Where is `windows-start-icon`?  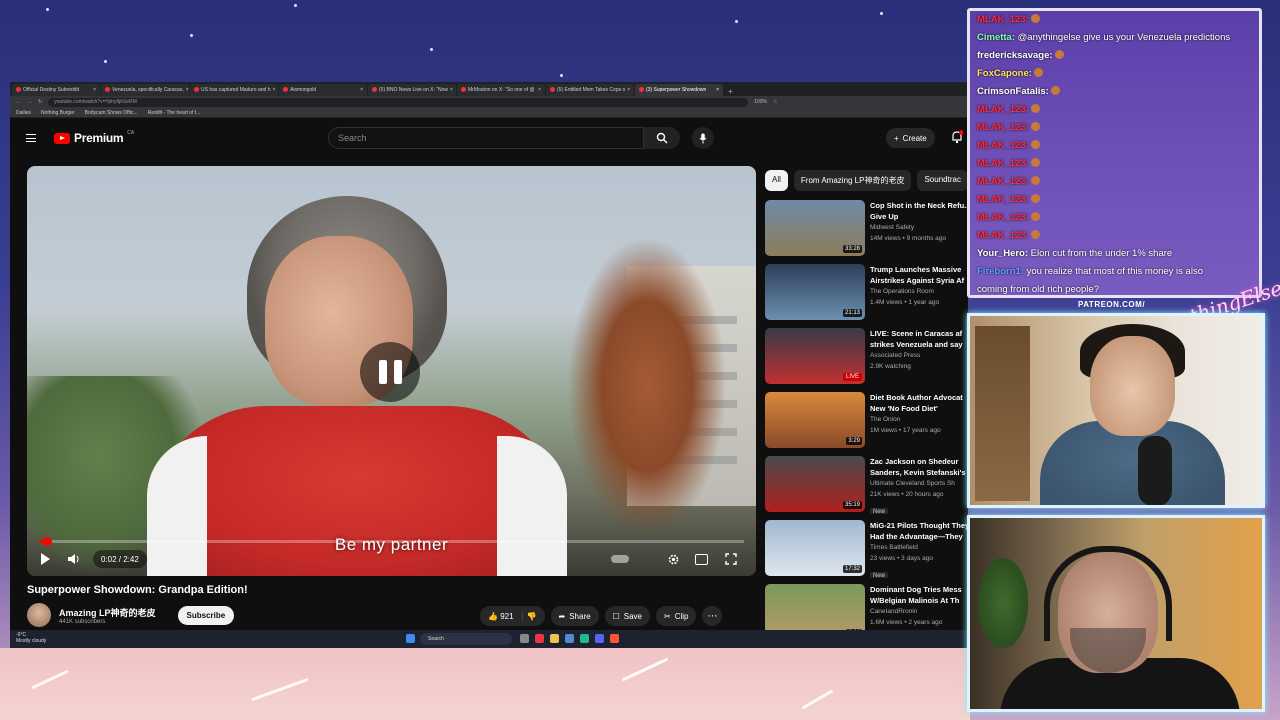
windows-start-icon is located at coordinates (410, 638).